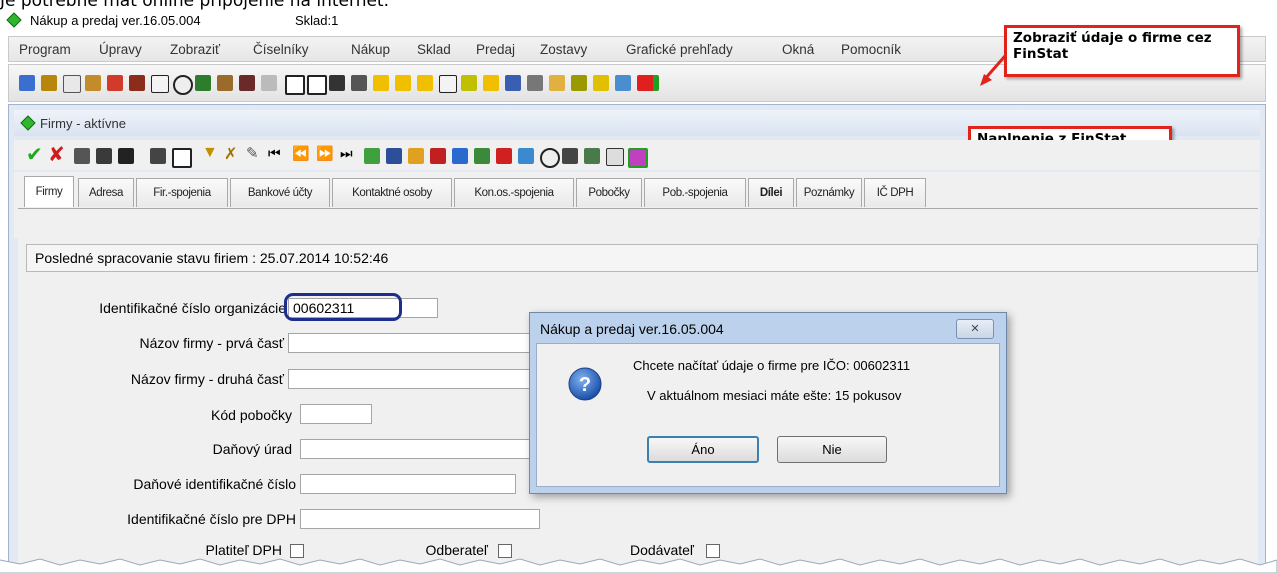 This screenshot has height=573, width=1277. Describe the element at coordinates (182, 192) in the screenshot. I see `tab-fir-spojenia: Fir.-spojenia` at that location.